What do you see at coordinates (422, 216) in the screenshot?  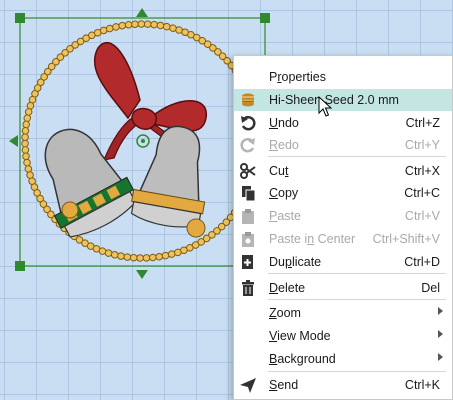 I see `menu-item-shortcut: Ctrl+V` at bounding box center [422, 216].